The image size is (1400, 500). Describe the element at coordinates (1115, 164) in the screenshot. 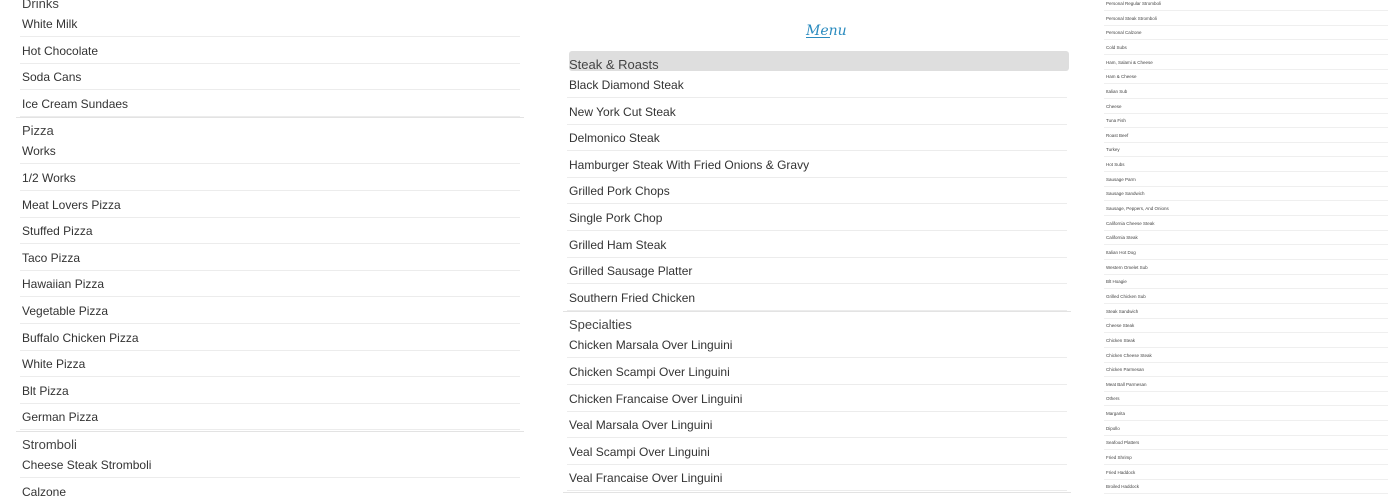

I see `right-menu-item: Hot Subs` at that location.